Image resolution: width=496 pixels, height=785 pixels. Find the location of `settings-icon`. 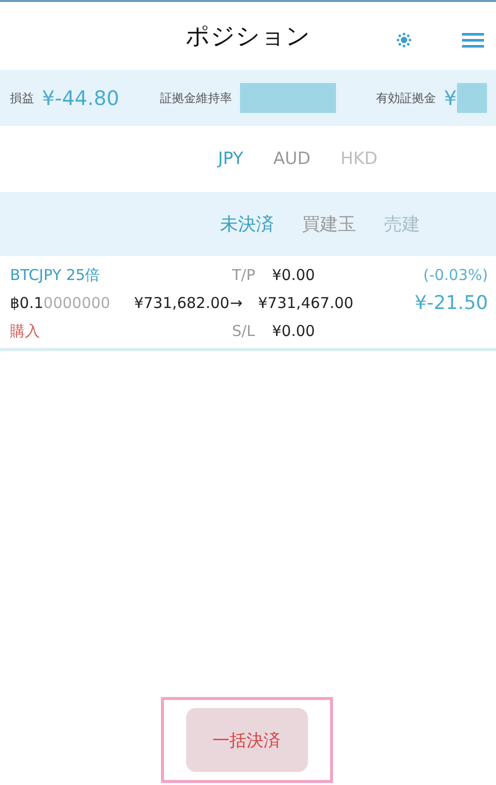

settings-icon is located at coordinates (404, 40).